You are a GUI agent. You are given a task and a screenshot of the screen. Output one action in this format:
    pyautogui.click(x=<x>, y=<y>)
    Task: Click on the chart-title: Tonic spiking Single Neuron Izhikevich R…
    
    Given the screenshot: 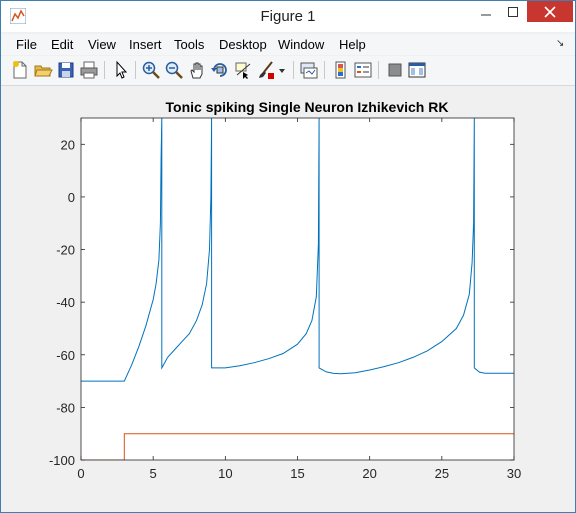 What is the action you would take?
    pyautogui.click(x=307, y=107)
    